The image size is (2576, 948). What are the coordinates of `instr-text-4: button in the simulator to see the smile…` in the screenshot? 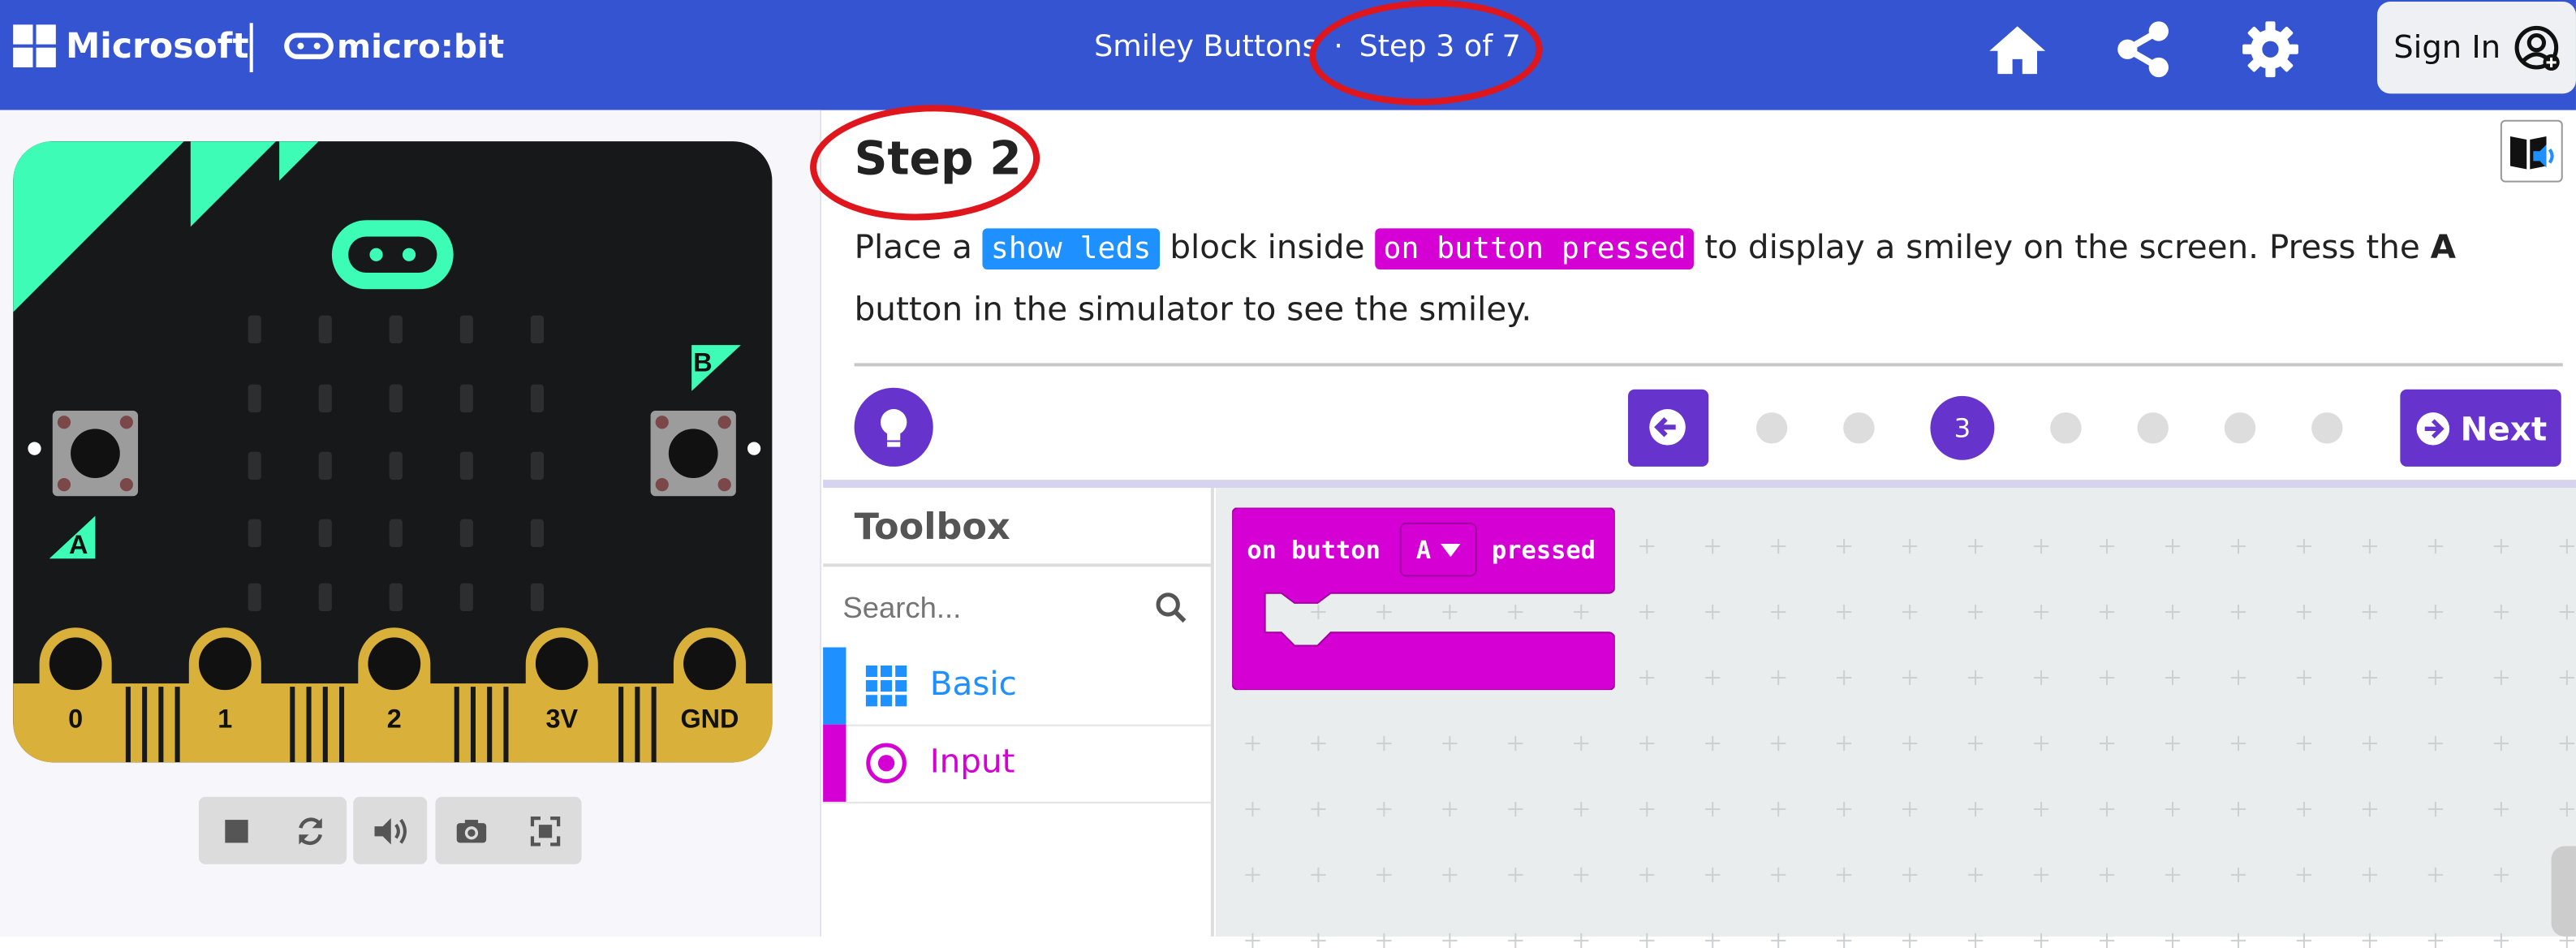 It's located at (1193, 309).